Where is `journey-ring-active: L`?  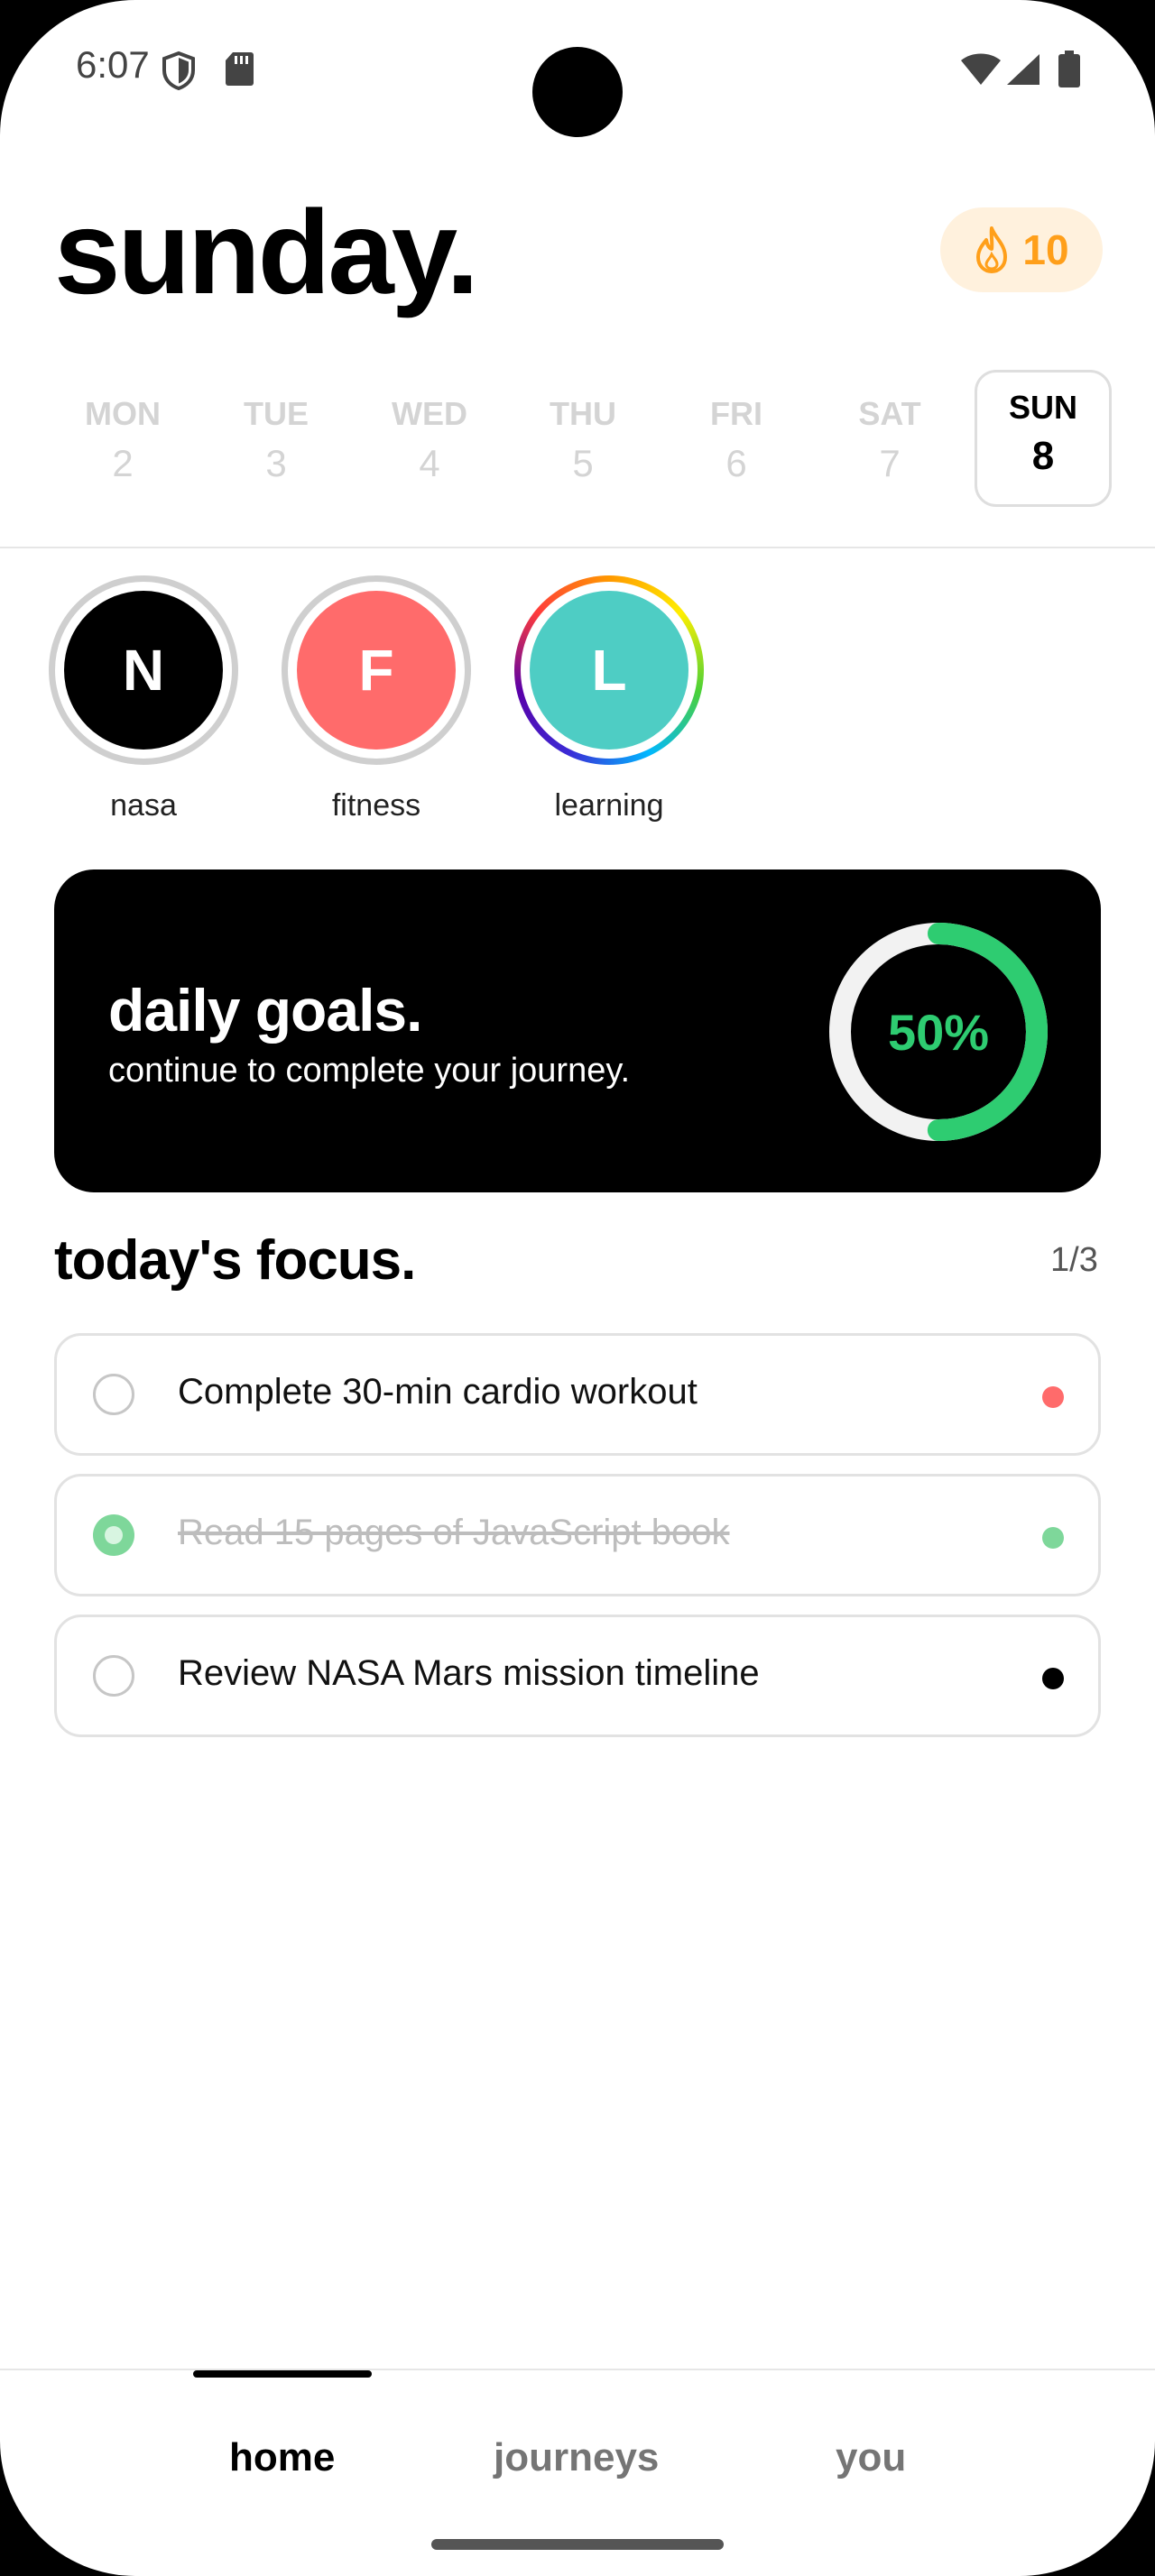 journey-ring-active: L is located at coordinates (609, 670).